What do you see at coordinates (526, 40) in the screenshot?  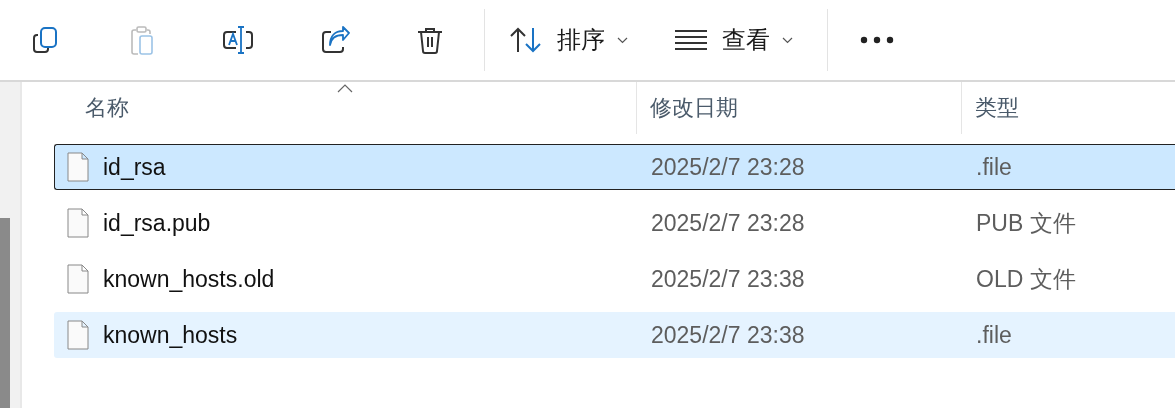 I see `sort-icon` at bounding box center [526, 40].